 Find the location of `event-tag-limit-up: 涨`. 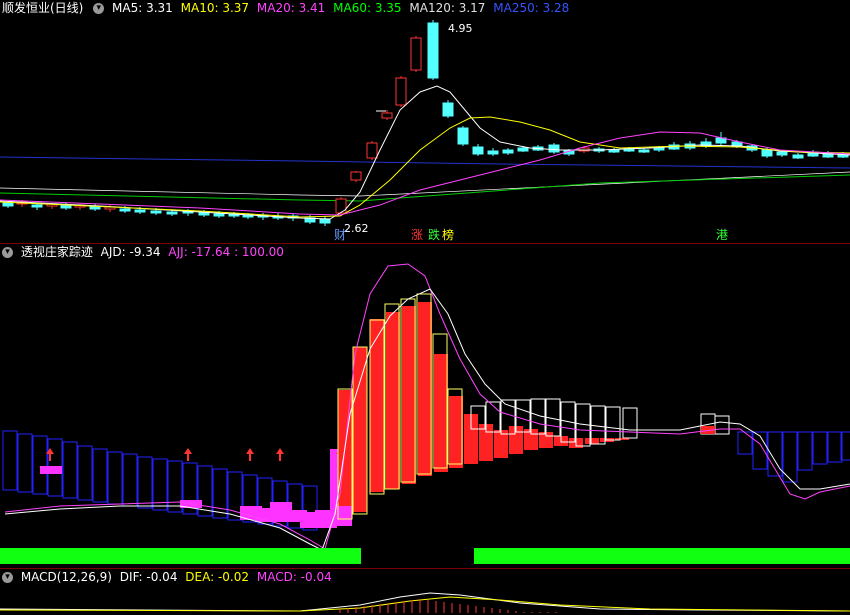

event-tag-limit-up: 涨 is located at coordinates (417, 235).